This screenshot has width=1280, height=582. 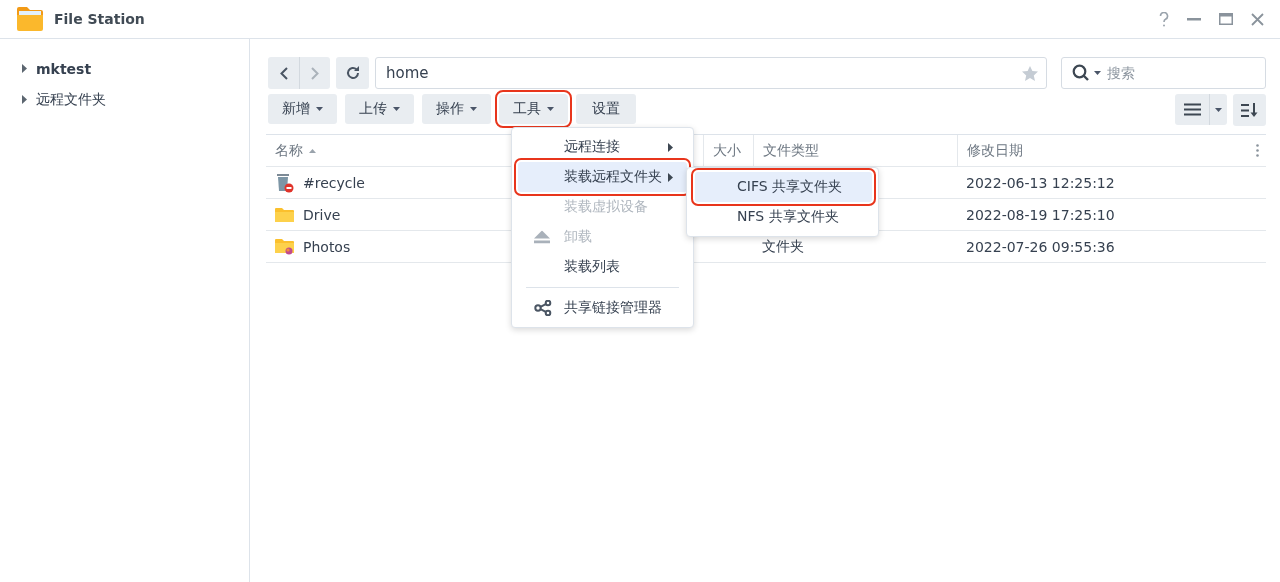 I want to click on column-header: 修改日期, so click(x=995, y=150).